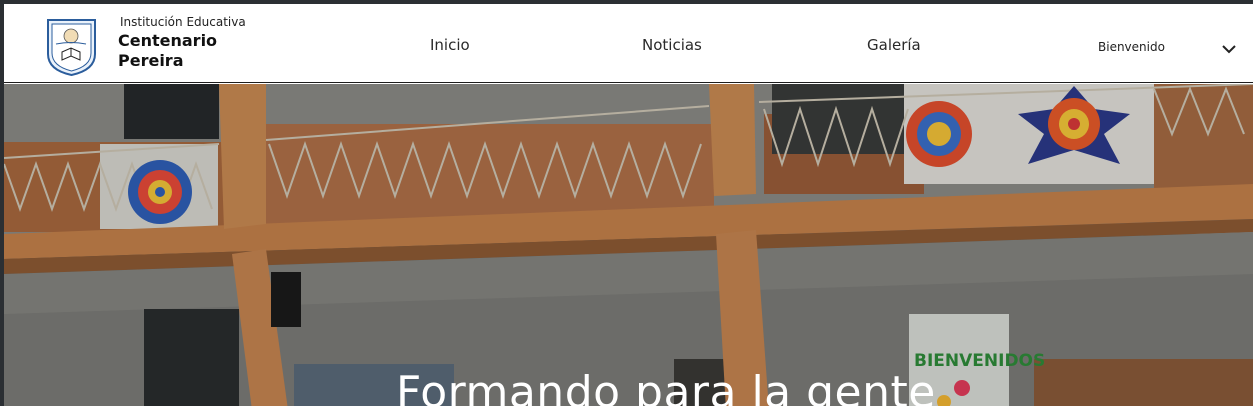  Describe the element at coordinates (672, 45) in the screenshot. I see `nav-link-noticias: Noticias` at that location.